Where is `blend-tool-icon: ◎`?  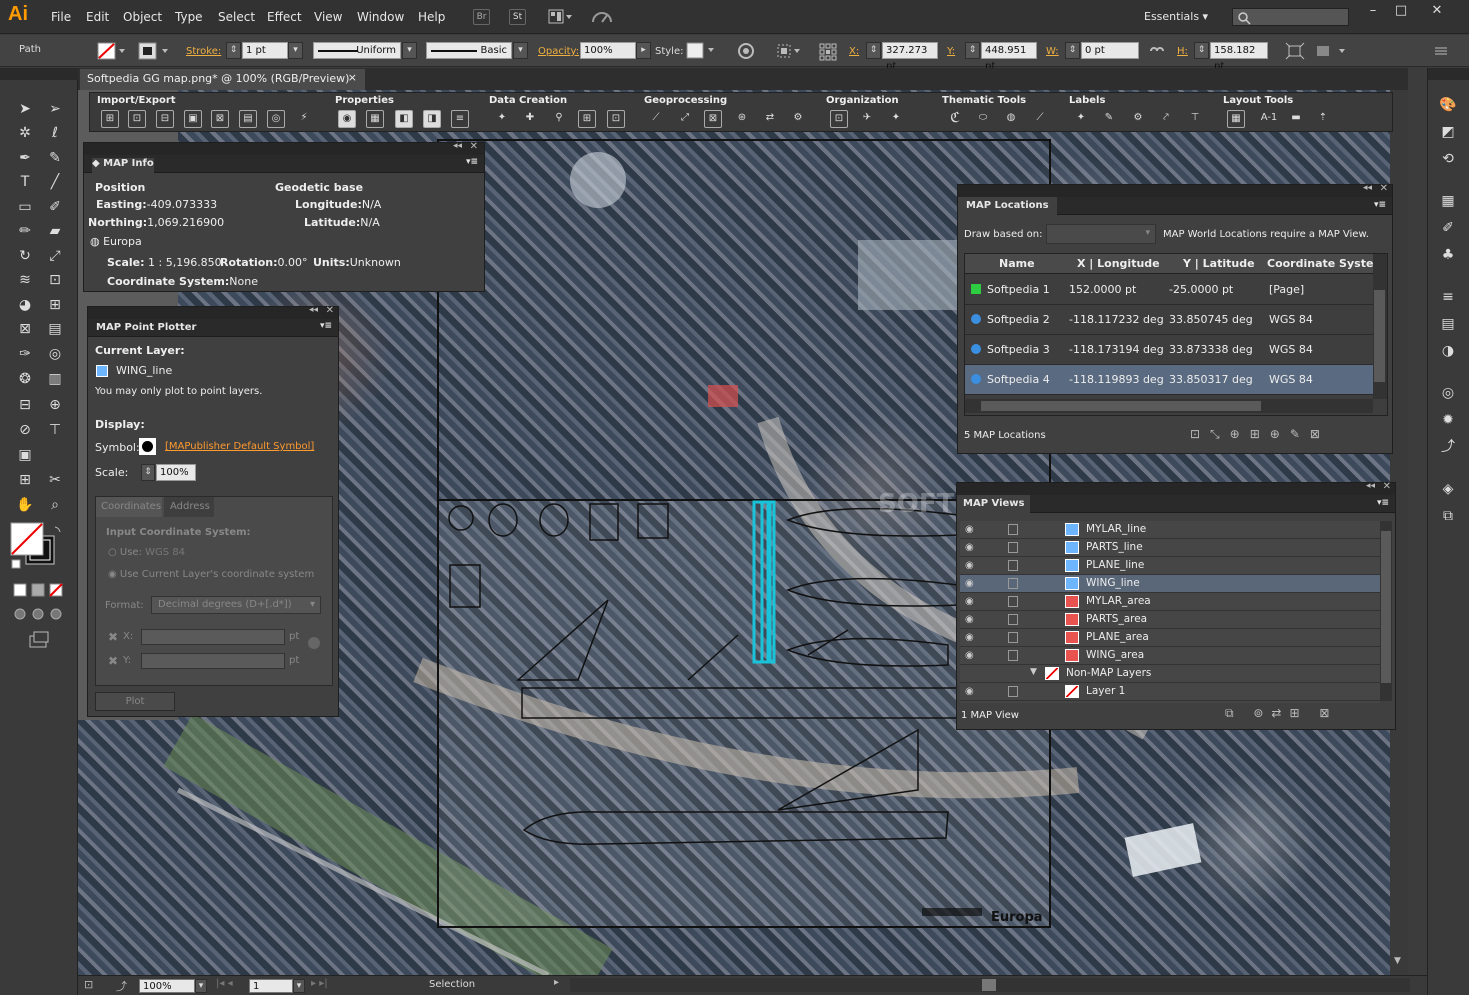 blend-tool-icon: ◎ is located at coordinates (55, 354).